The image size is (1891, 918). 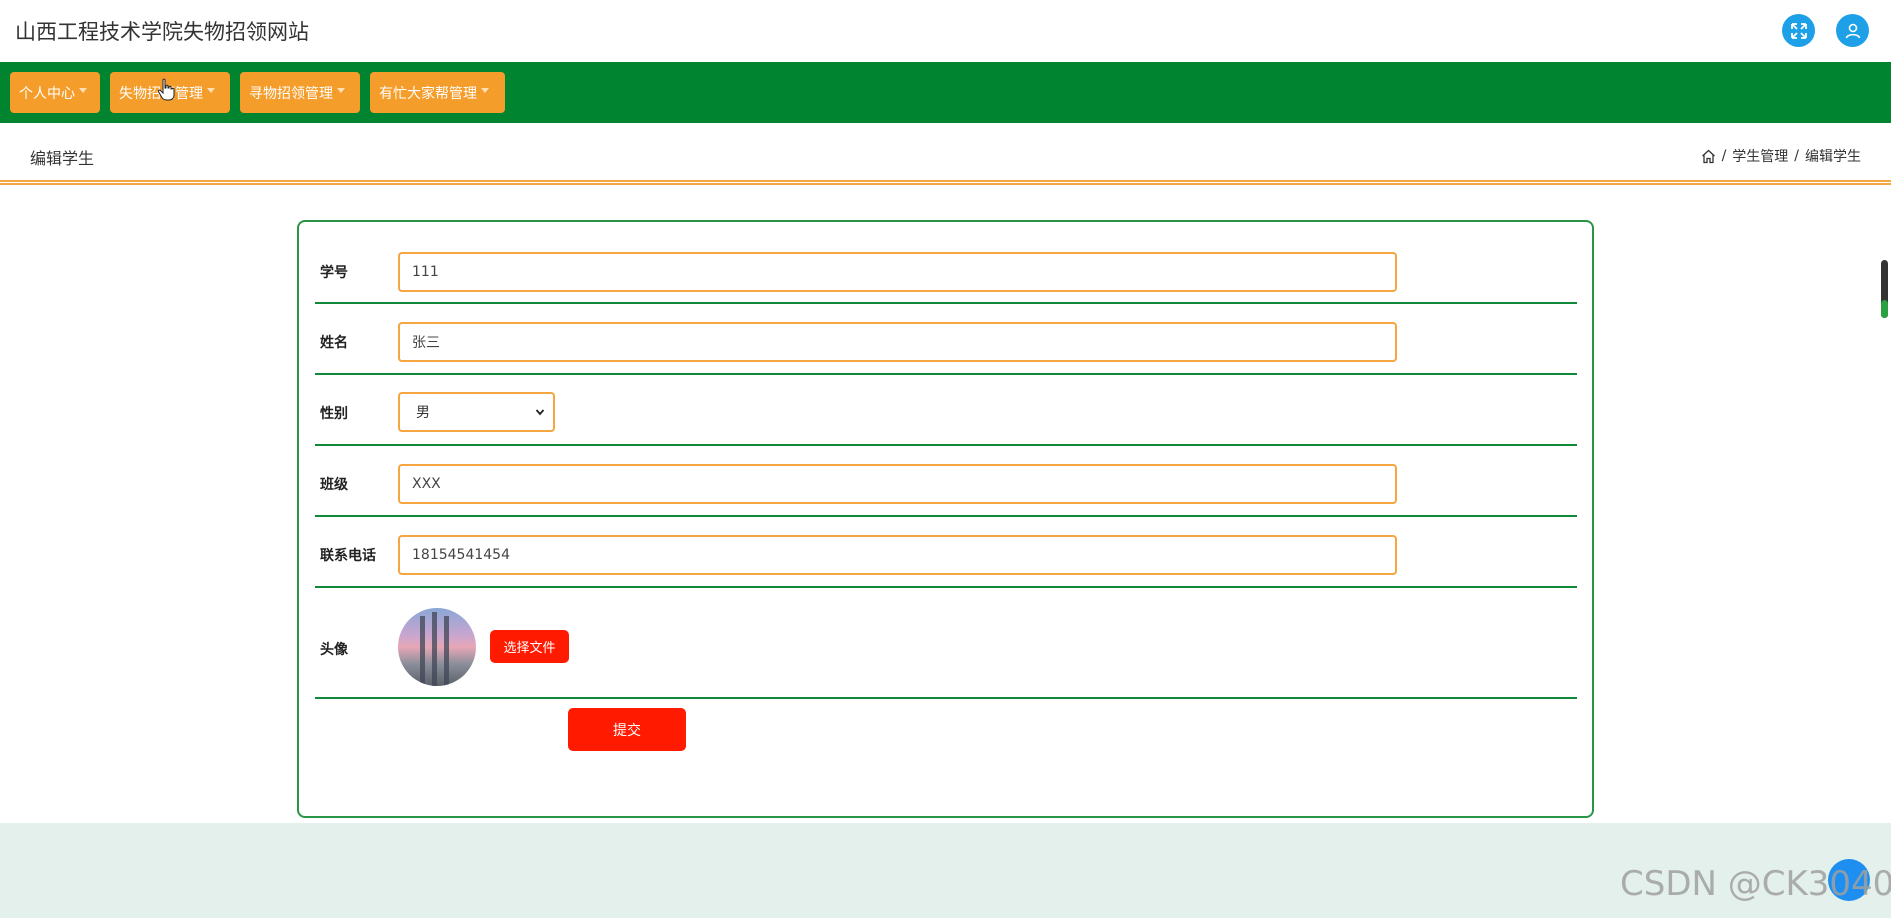 I want to click on nav-item-label: 个人中心, so click(x=47, y=93).